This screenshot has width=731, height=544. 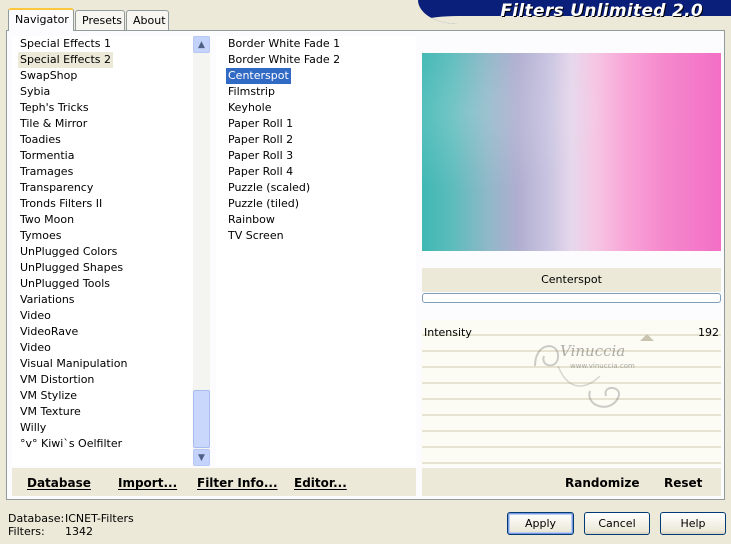 I want to click on selected-filter-name: Centerspot, so click(x=571, y=280).